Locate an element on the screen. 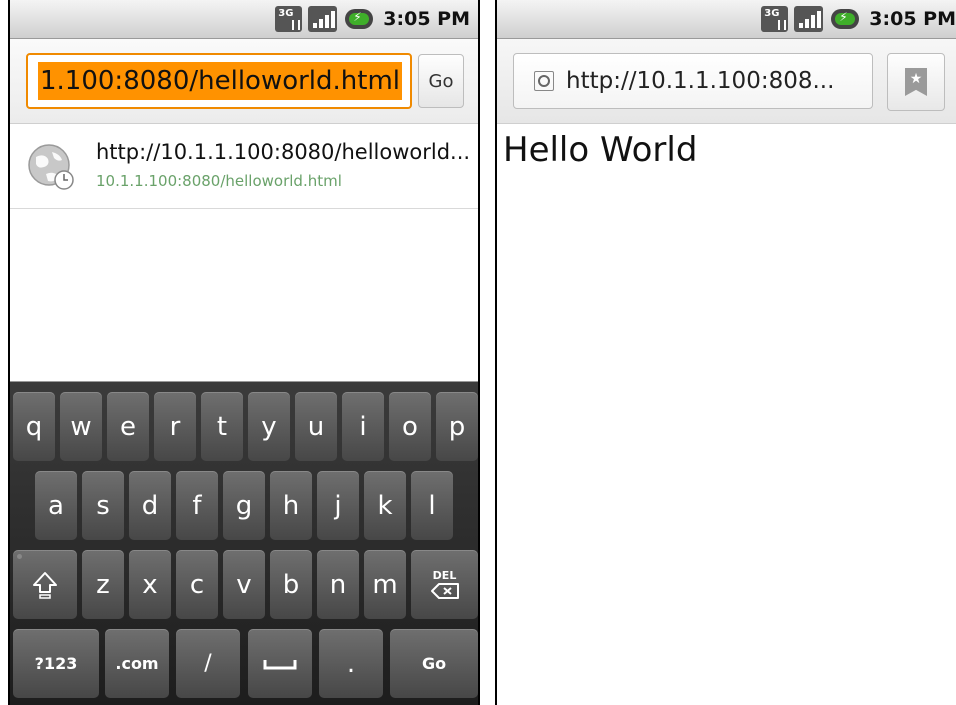  key-s: s is located at coordinates (103, 505).